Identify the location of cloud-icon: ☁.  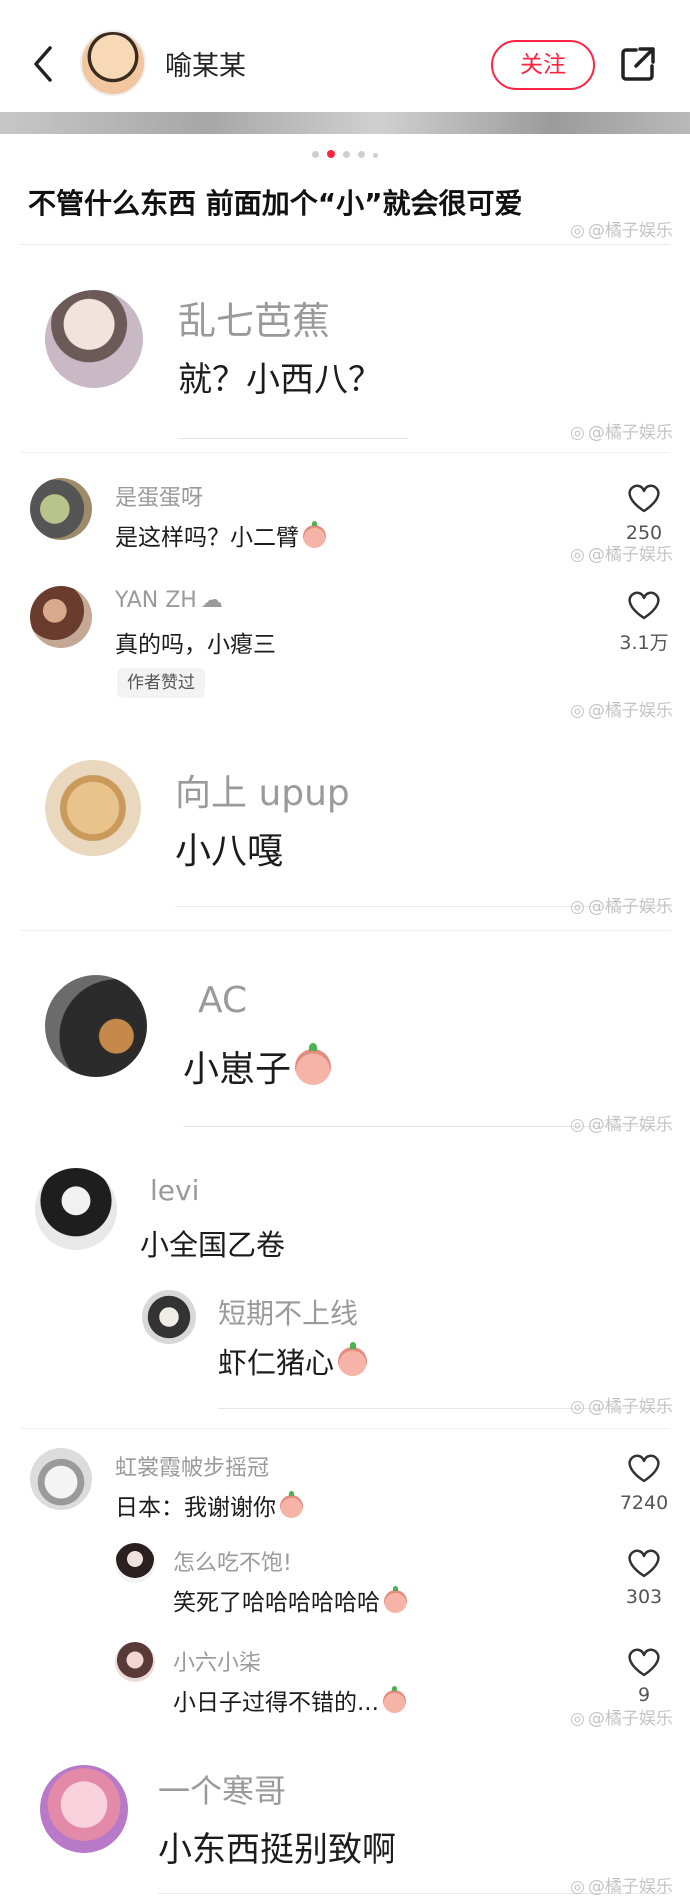
(211, 600).